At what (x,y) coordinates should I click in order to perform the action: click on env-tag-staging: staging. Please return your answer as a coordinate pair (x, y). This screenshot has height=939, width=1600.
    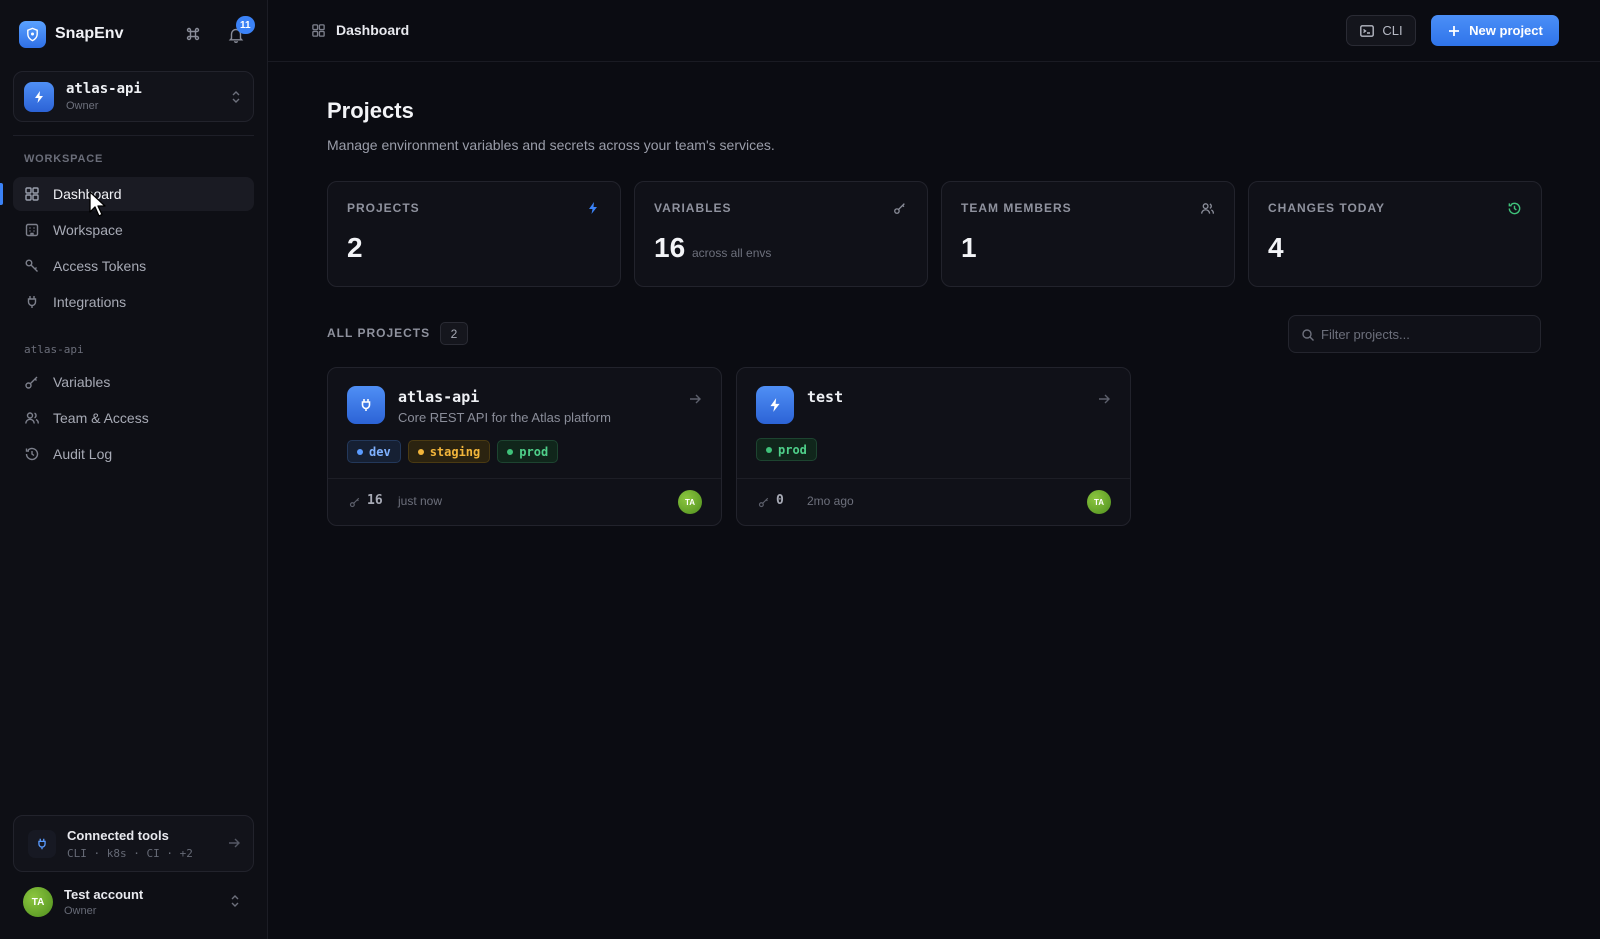
    Looking at the image, I should click on (449, 451).